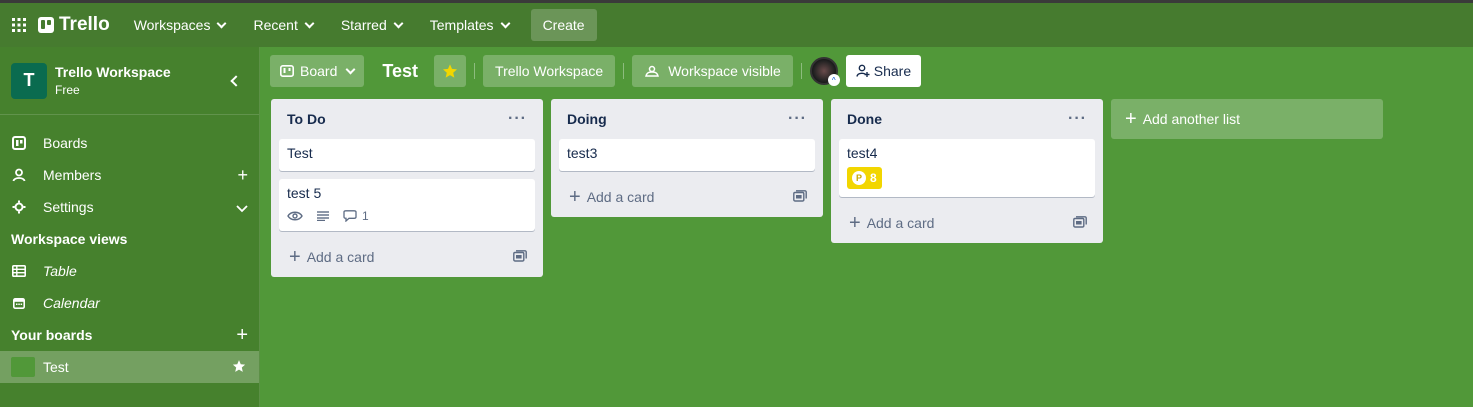 Image resolution: width=1473 pixels, height=407 pixels. What do you see at coordinates (19, 303) in the screenshot?
I see `calendar-icon` at bounding box center [19, 303].